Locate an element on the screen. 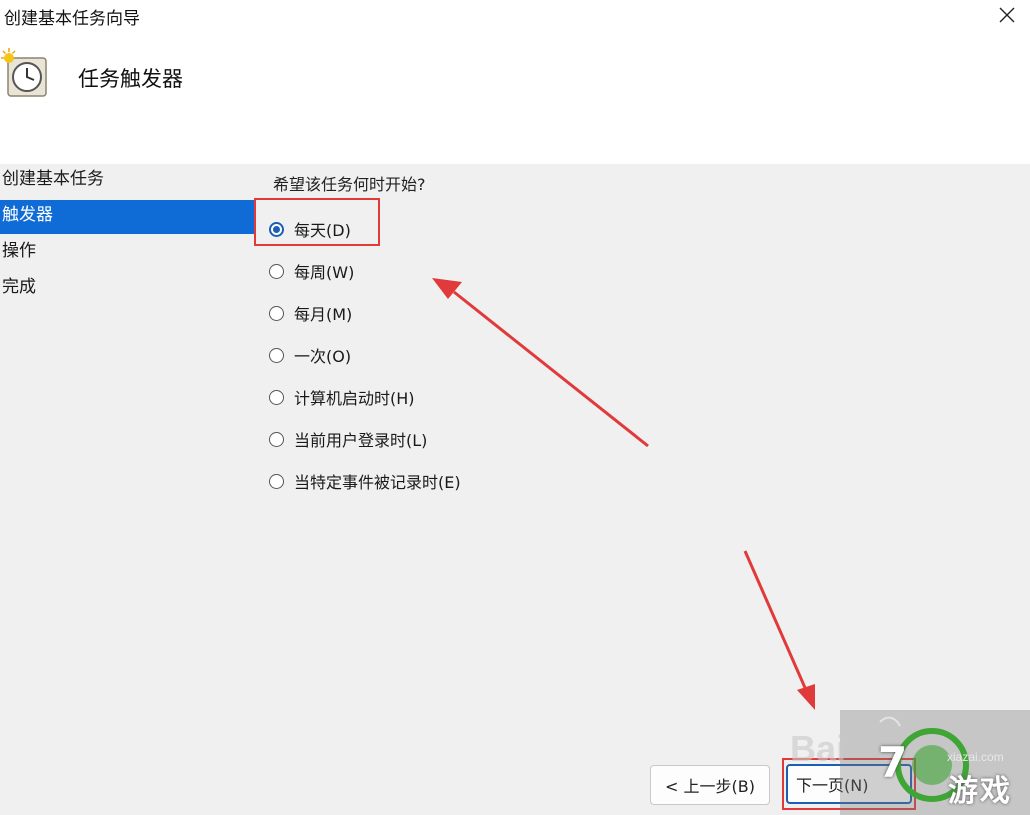 This screenshot has height=815, width=1030. radio-label: 一次(O) is located at coordinates (323, 356).